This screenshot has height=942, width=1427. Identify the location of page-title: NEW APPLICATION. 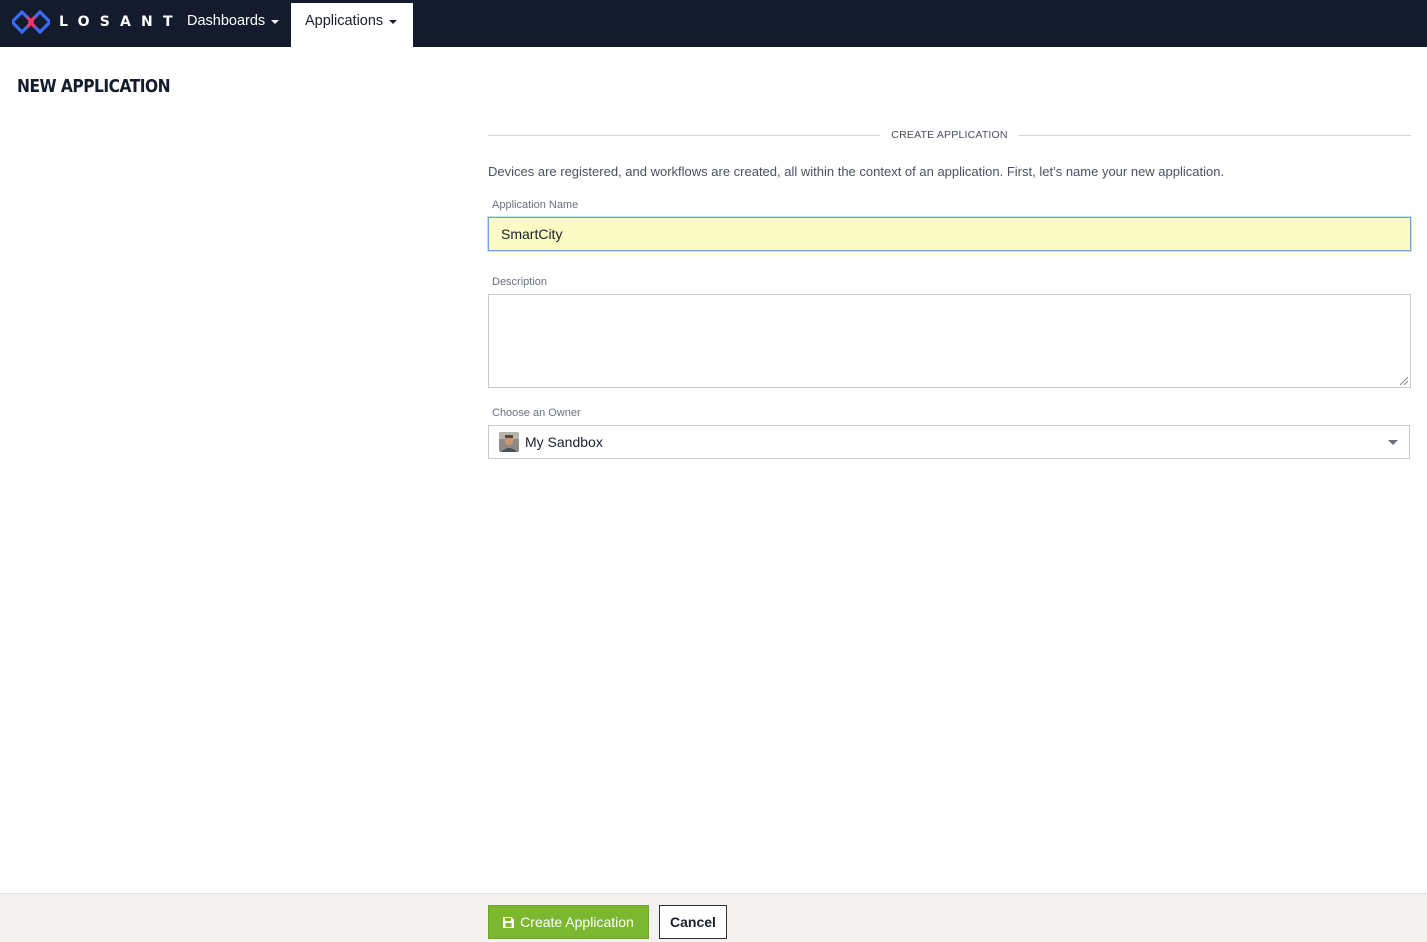
(94, 86).